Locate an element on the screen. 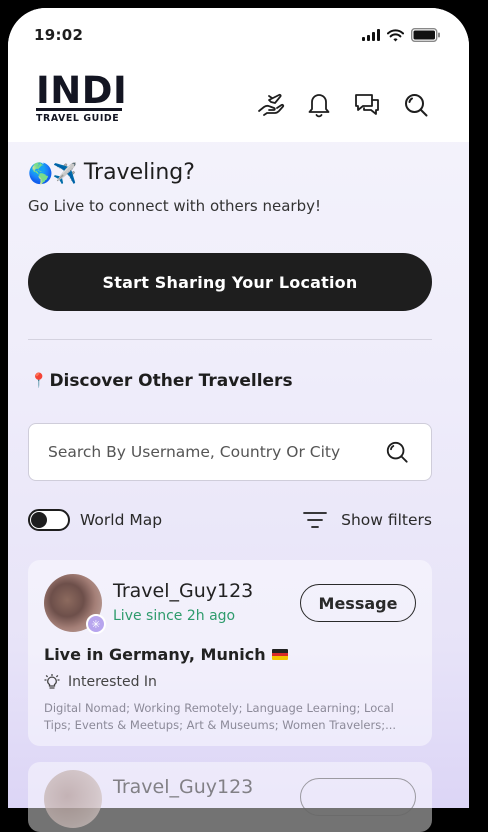 Image resolution: width=488 pixels, height=832 pixels. traveller-card: Travel_Guy123 is located at coordinates (230, 797).